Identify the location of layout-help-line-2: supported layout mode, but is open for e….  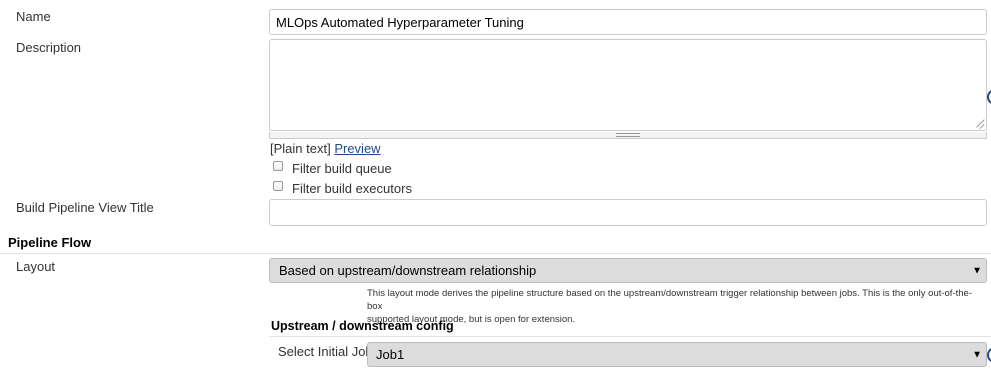
(471, 319).